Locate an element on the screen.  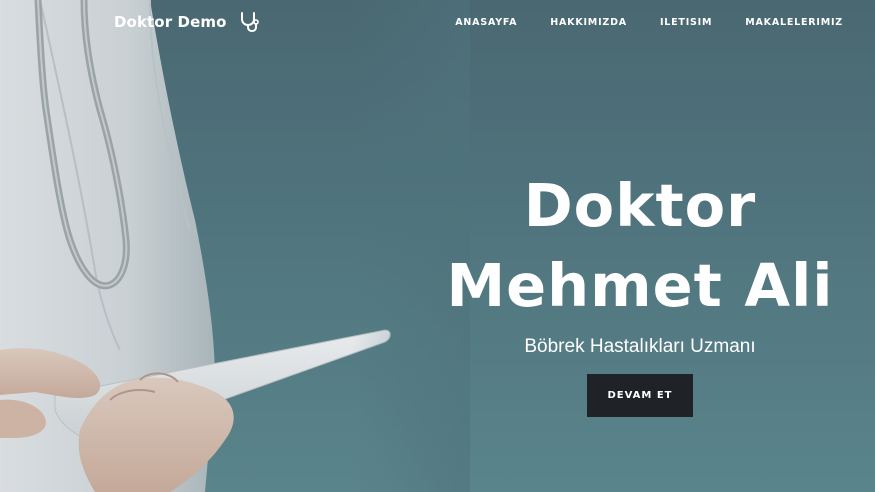
devam-et-button: DEVAM ET is located at coordinates (640, 395).